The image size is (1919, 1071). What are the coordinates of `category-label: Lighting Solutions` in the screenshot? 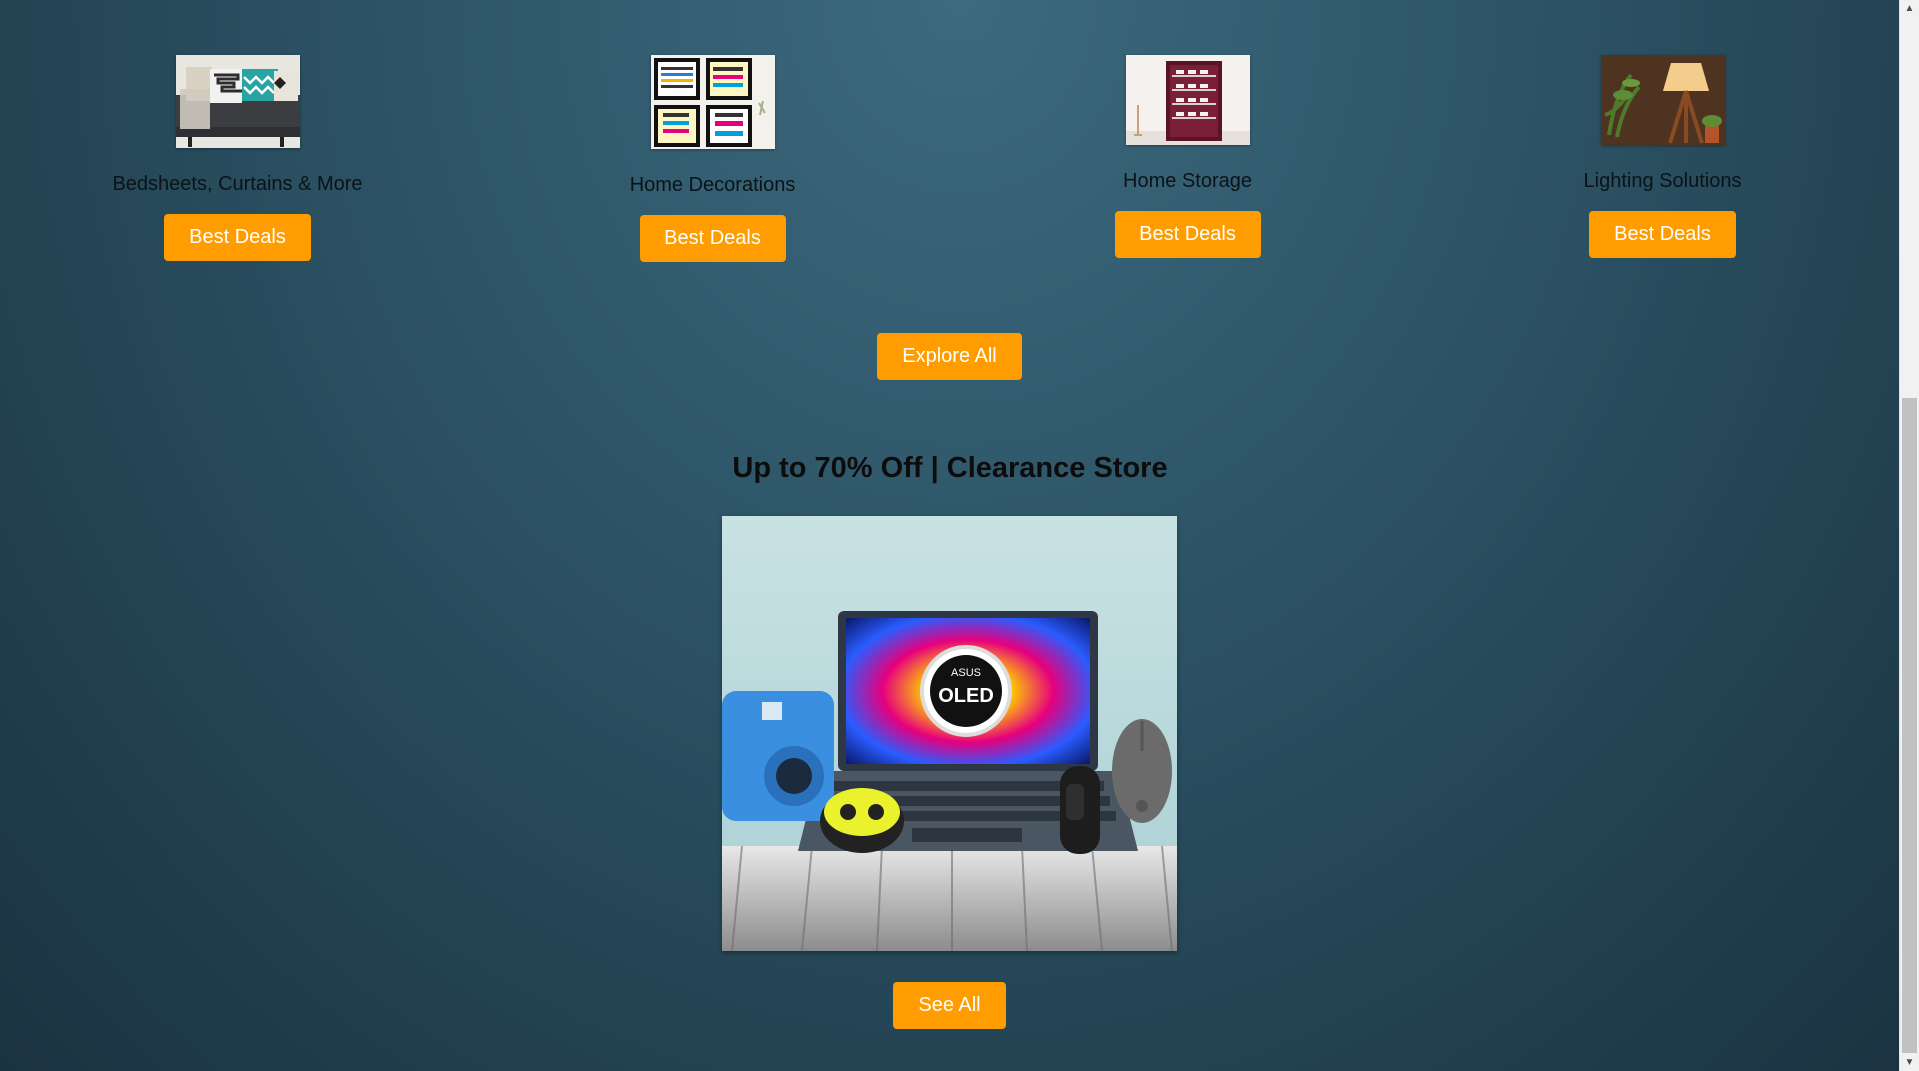 It's located at (1662, 181).